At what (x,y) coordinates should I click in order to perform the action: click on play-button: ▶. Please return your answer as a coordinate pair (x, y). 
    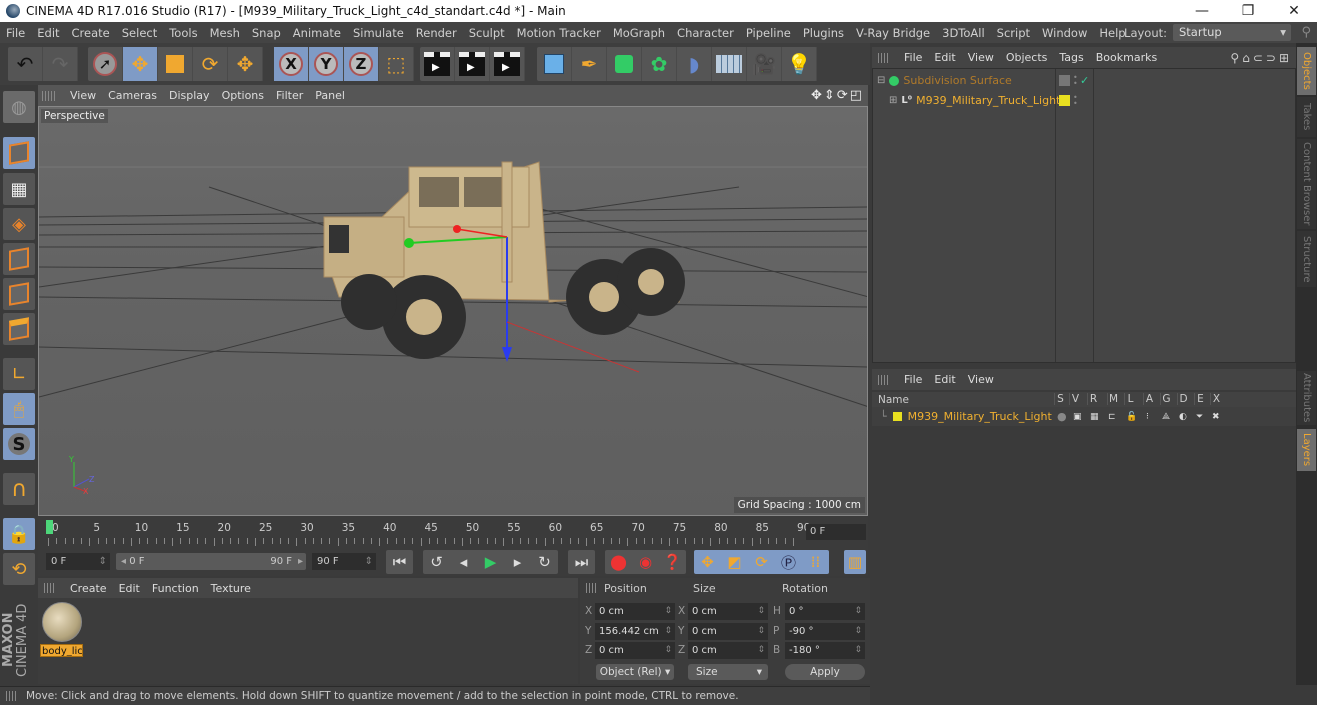
    Looking at the image, I should click on (490, 562).